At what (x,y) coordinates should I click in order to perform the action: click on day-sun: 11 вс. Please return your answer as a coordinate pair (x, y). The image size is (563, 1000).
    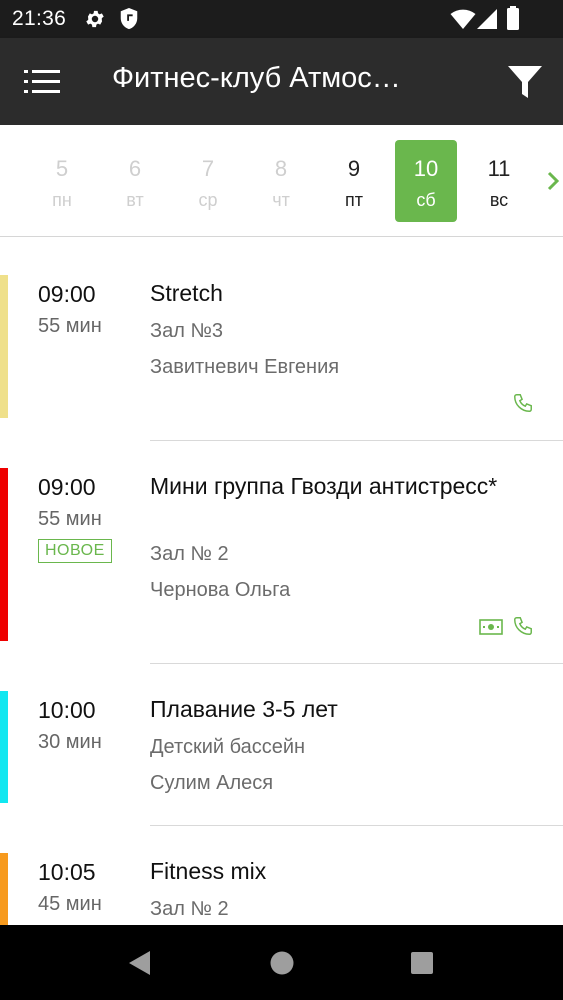
    Looking at the image, I should click on (499, 181).